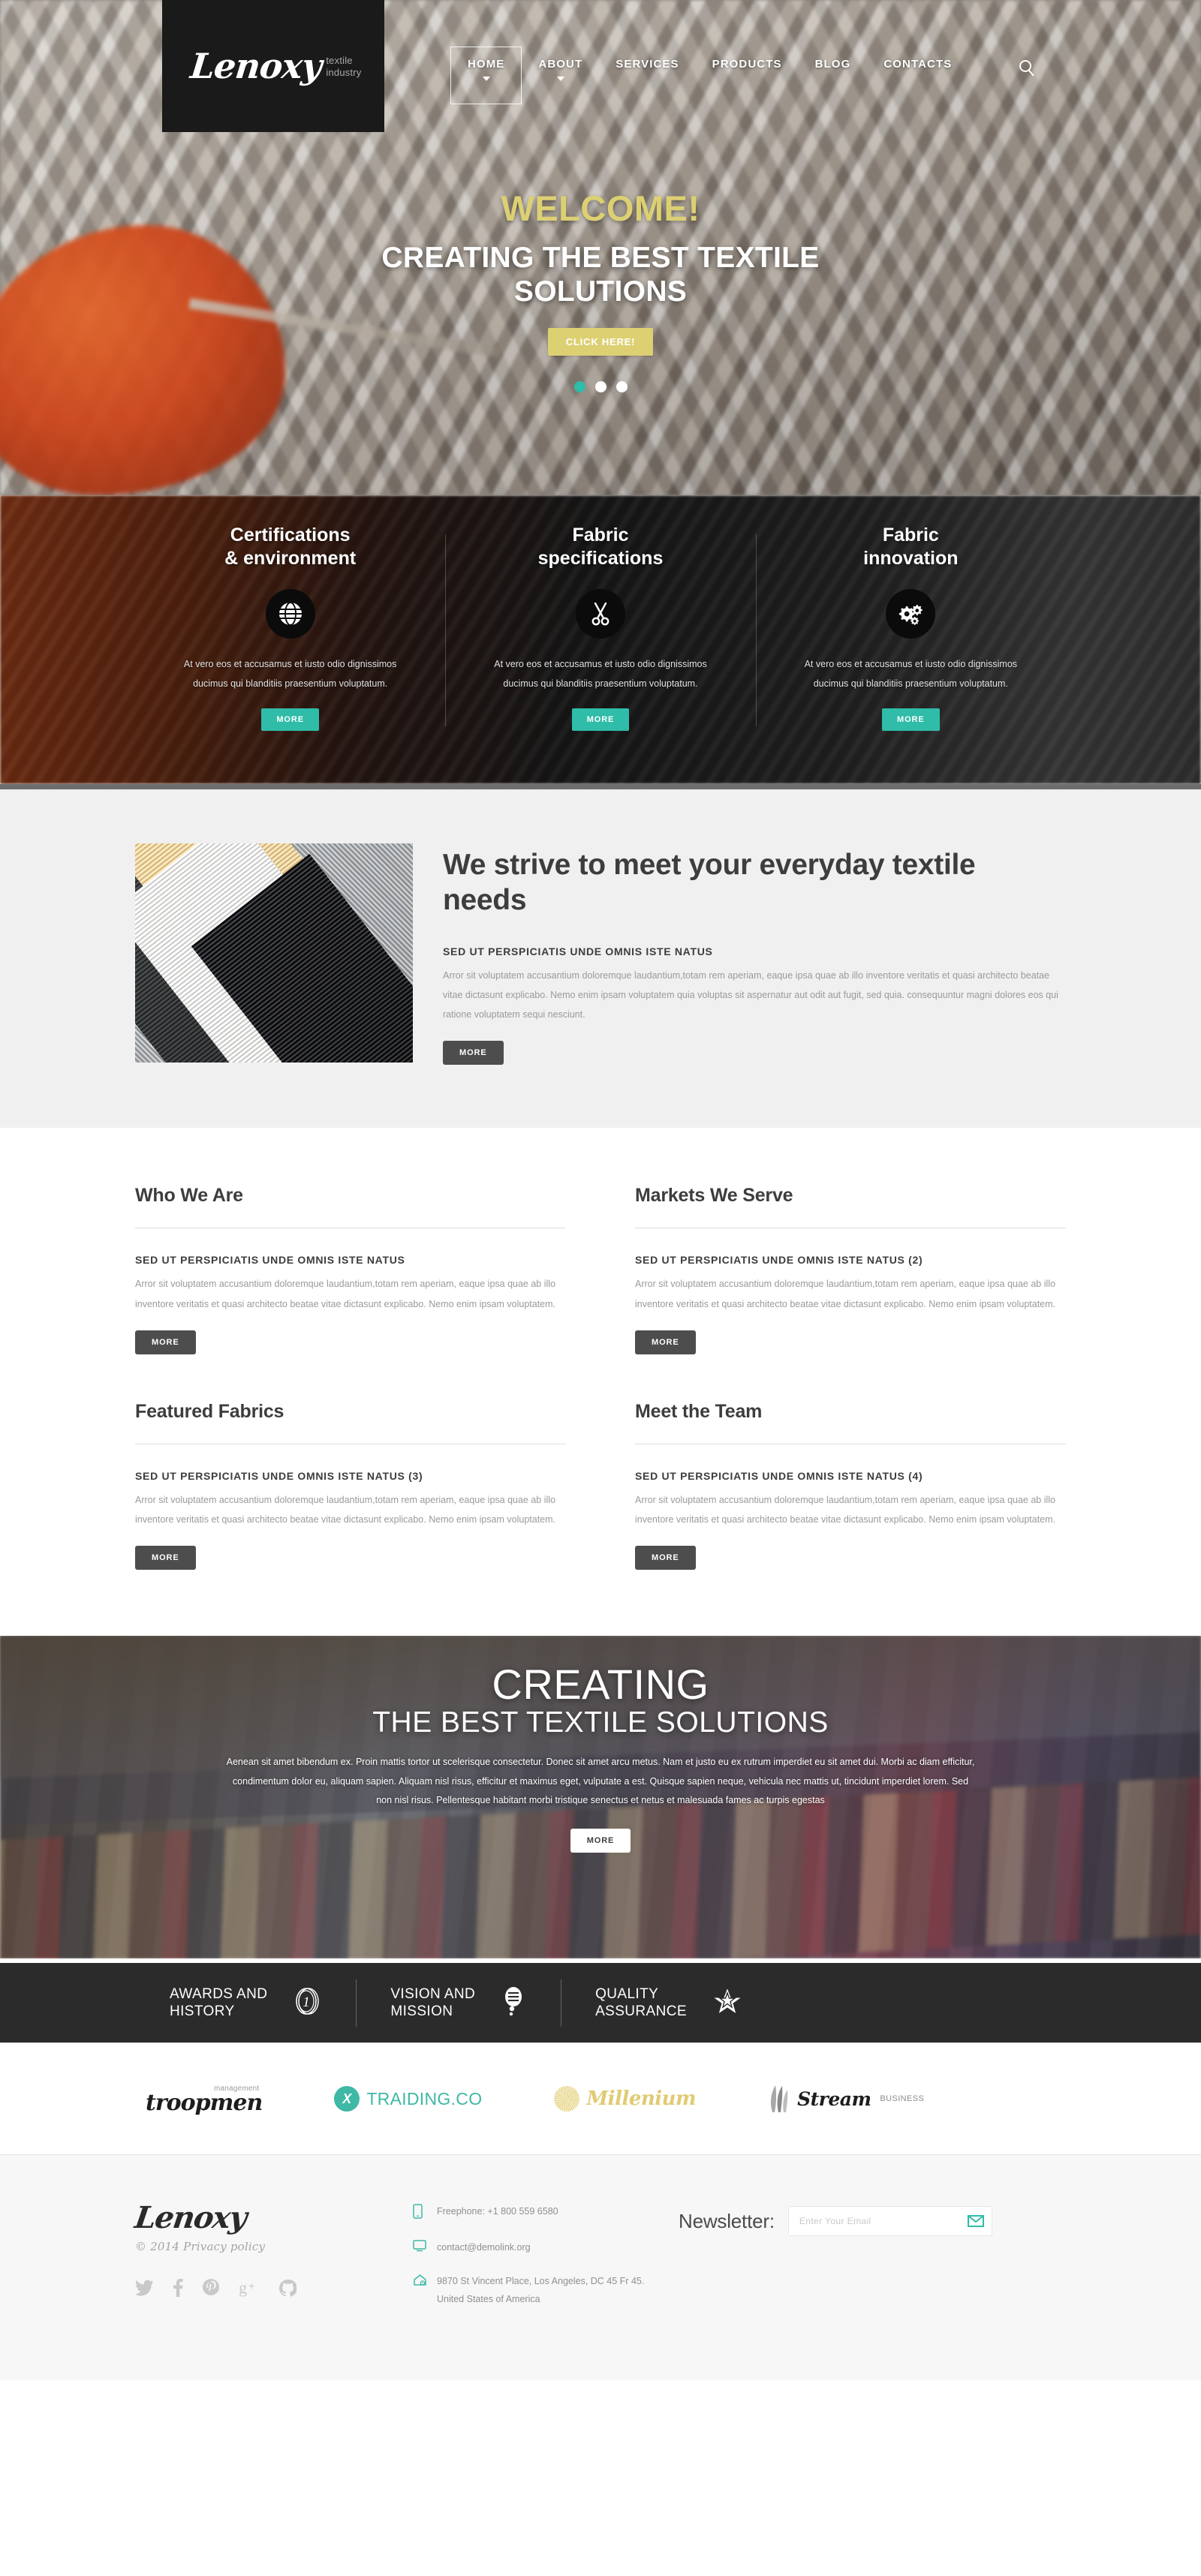  What do you see at coordinates (513, 2003) in the screenshot?
I see `speech-bubble-icon` at bounding box center [513, 2003].